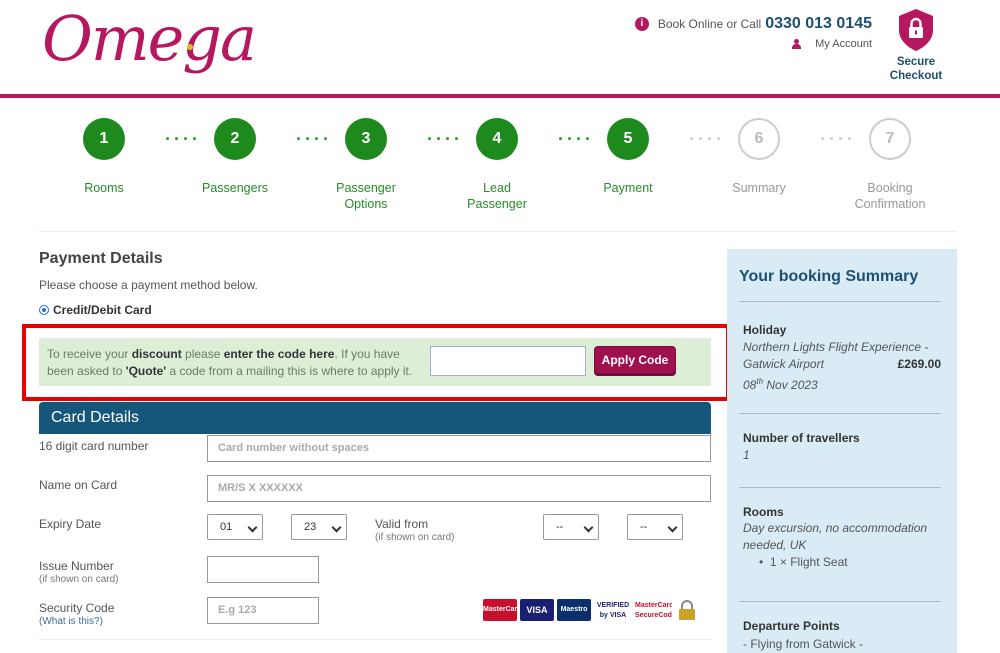 The height and width of the screenshot is (653, 1000). Describe the element at coordinates (537, 610) in the screenshot. I see `visa-logo: VISA` at that location.